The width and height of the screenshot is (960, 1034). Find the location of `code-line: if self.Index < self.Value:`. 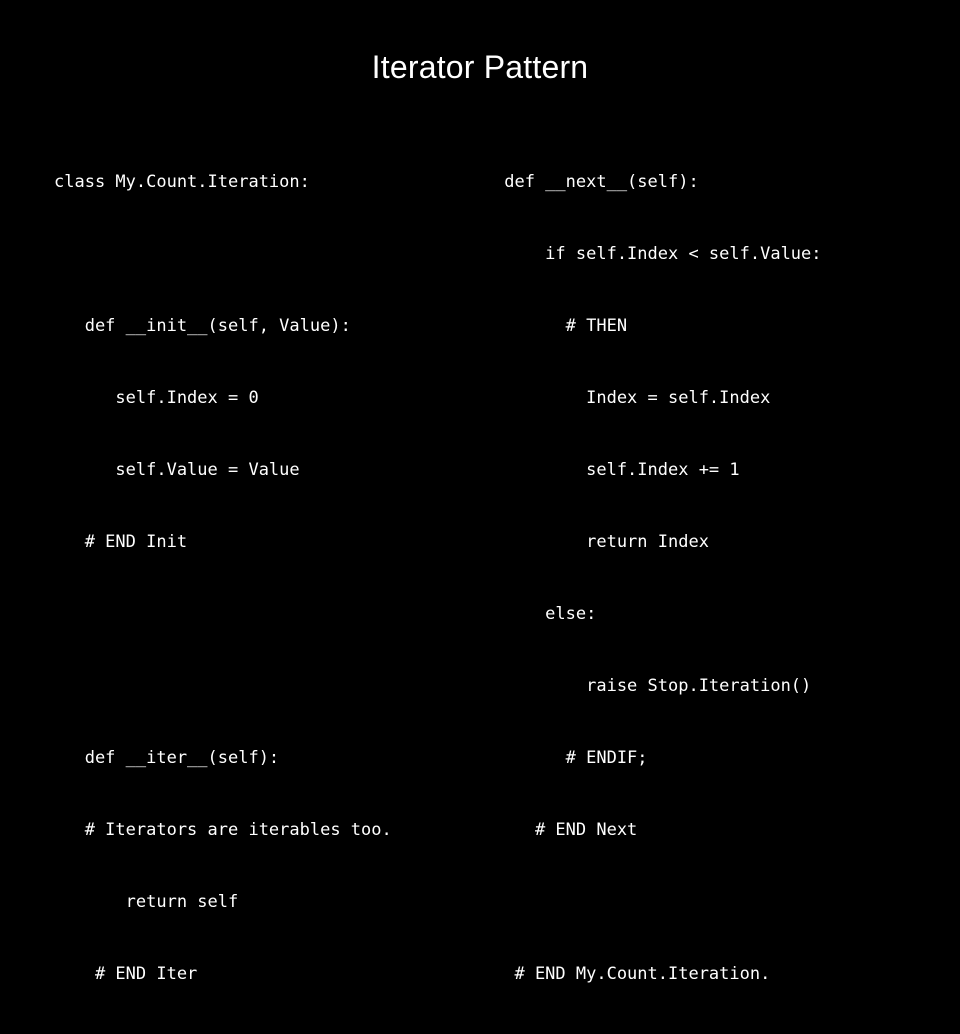

code-line: if self.Index < self.Value: is located at coordinates (658, 254).